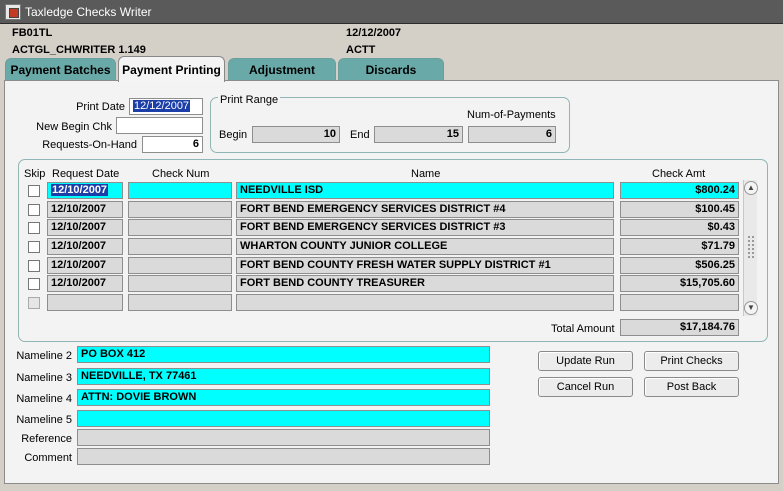 Image resolution: width=783 pixels, height=491 pixels. I want to click on nameline2-label: Nameline 2, so click(44, 356).